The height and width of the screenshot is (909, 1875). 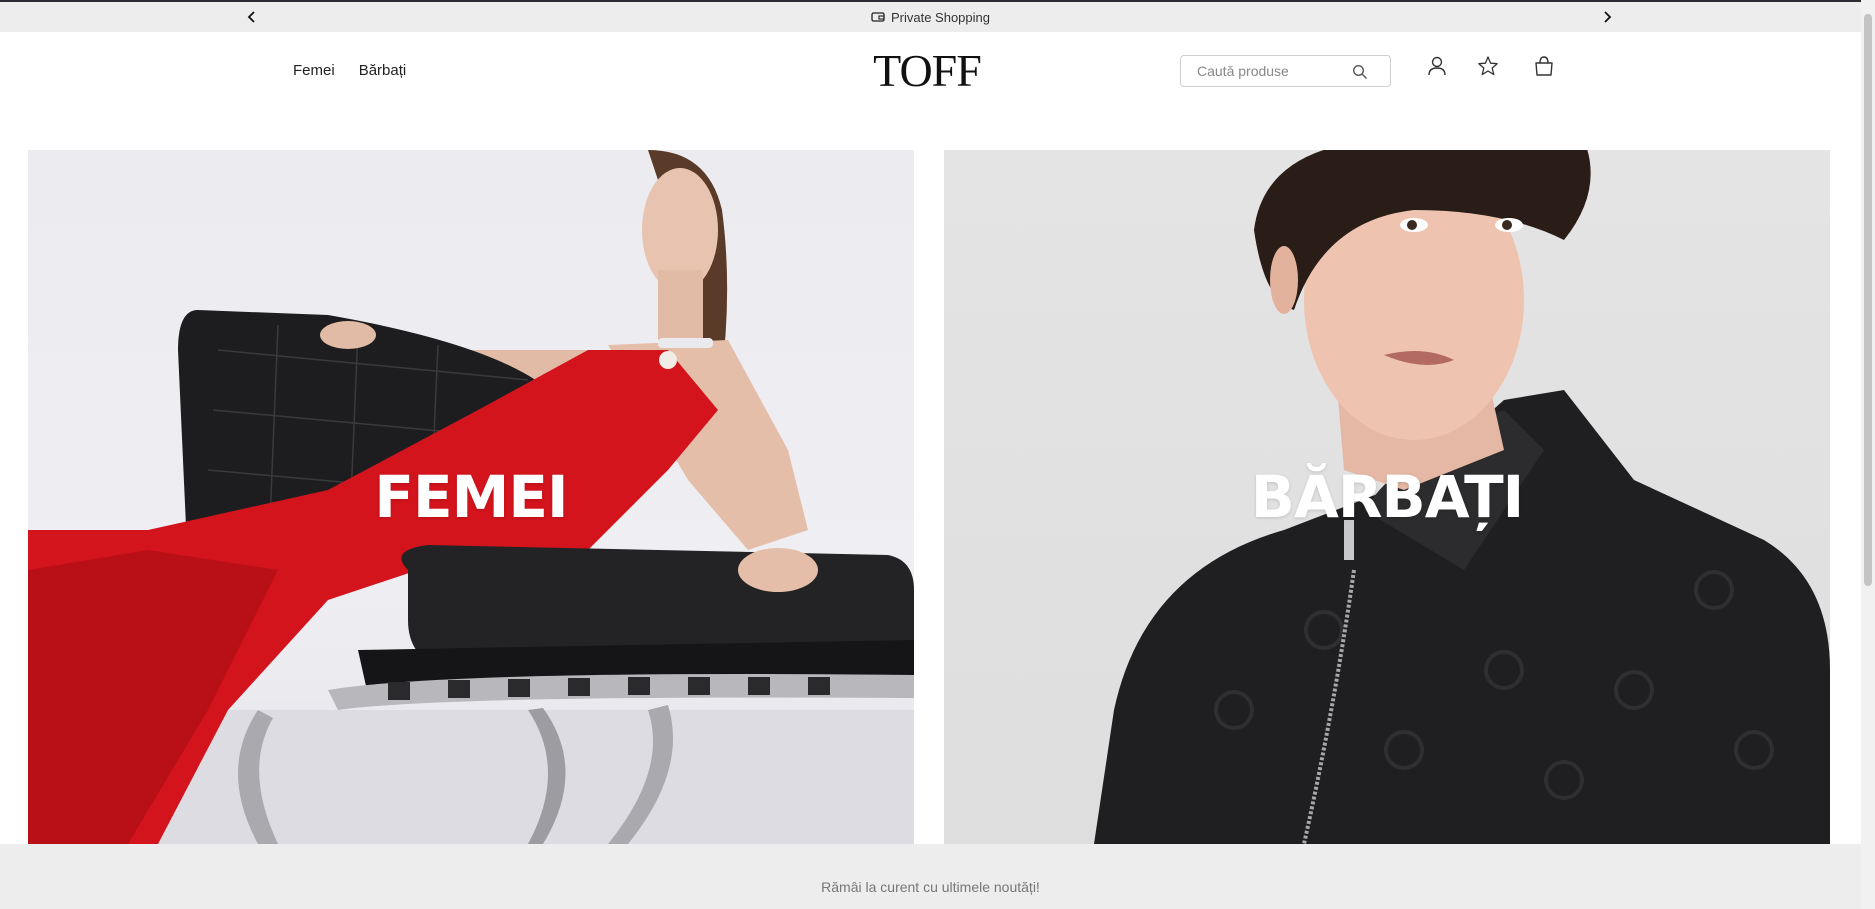 I want to click on search-icon, so click(x=1360, y=72).